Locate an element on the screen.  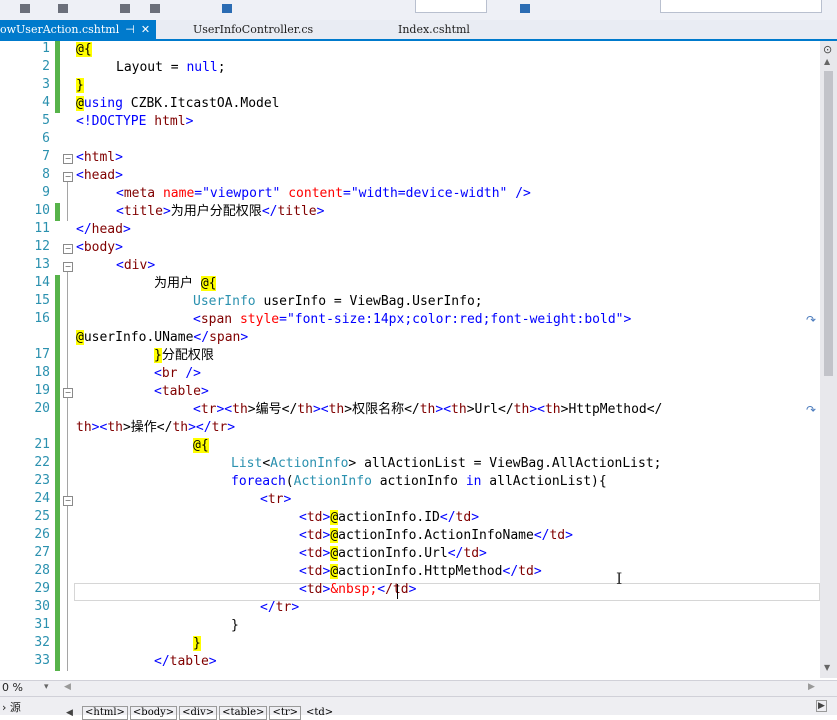
mouse-ibeam-icon: I is located at coordinates (619, 578).